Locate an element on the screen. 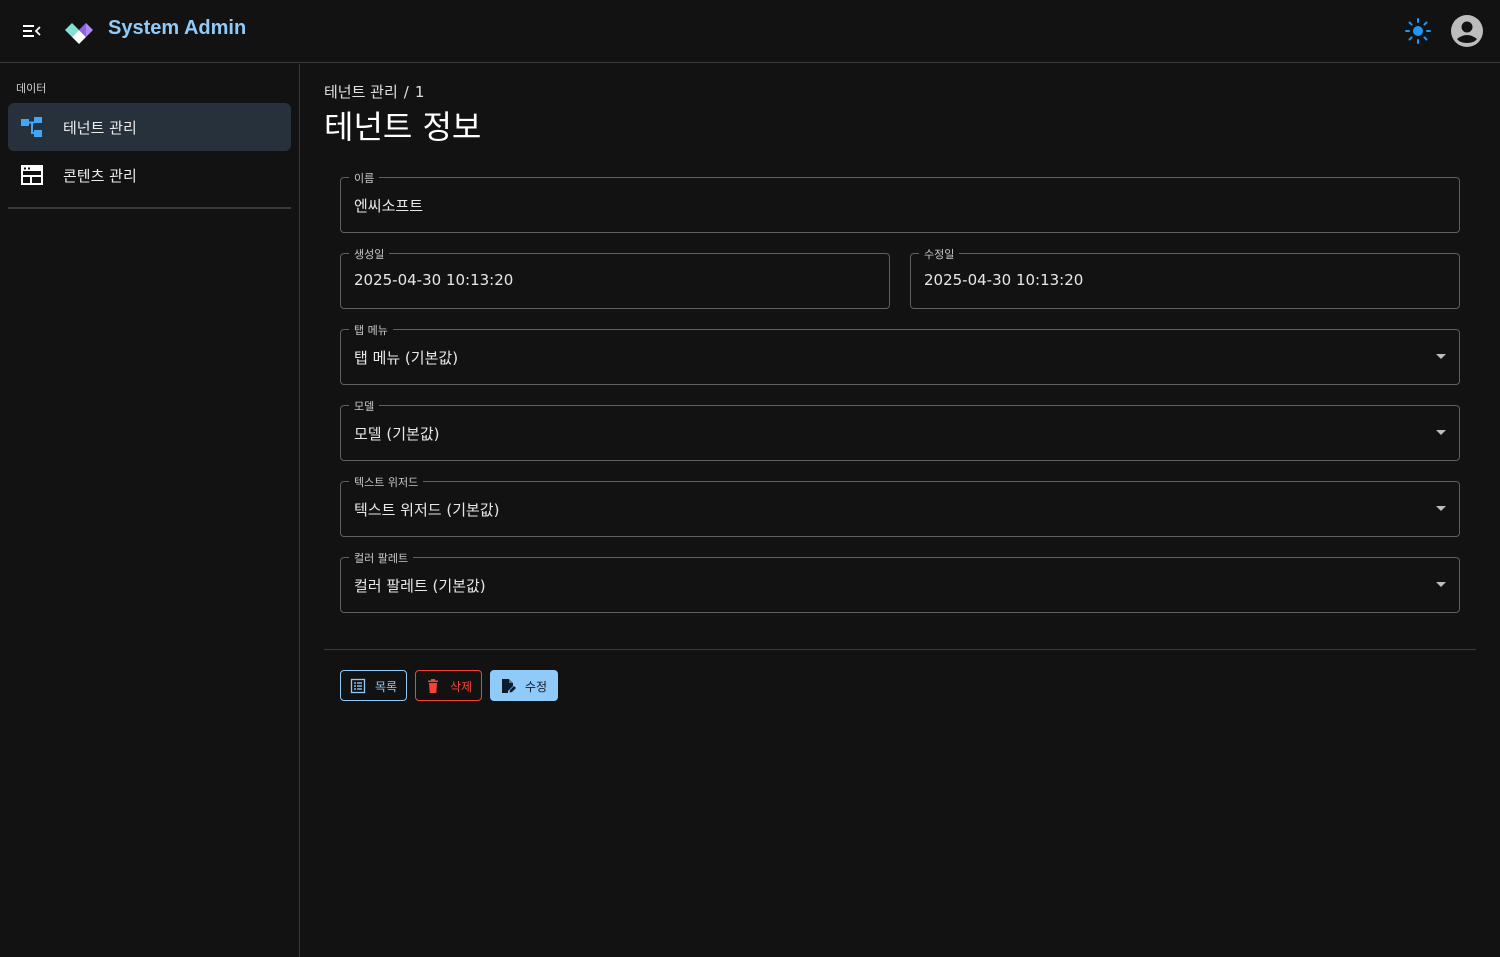  text-wizard-select: 텍스트 위저드 텍스트 위저드 (기본값) is located at coordinates (900, 505).